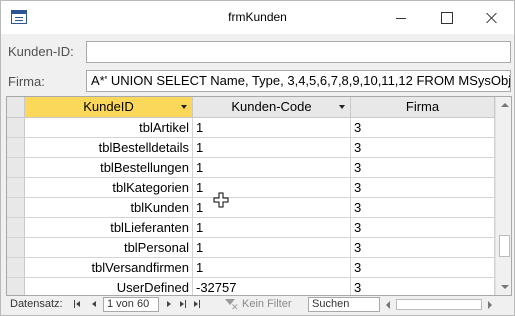 The width and height of the screenshot is (515, 316). Describe the element at coordinates (94, 304) in the screenshot. I see `previous-record-icon` at that location.